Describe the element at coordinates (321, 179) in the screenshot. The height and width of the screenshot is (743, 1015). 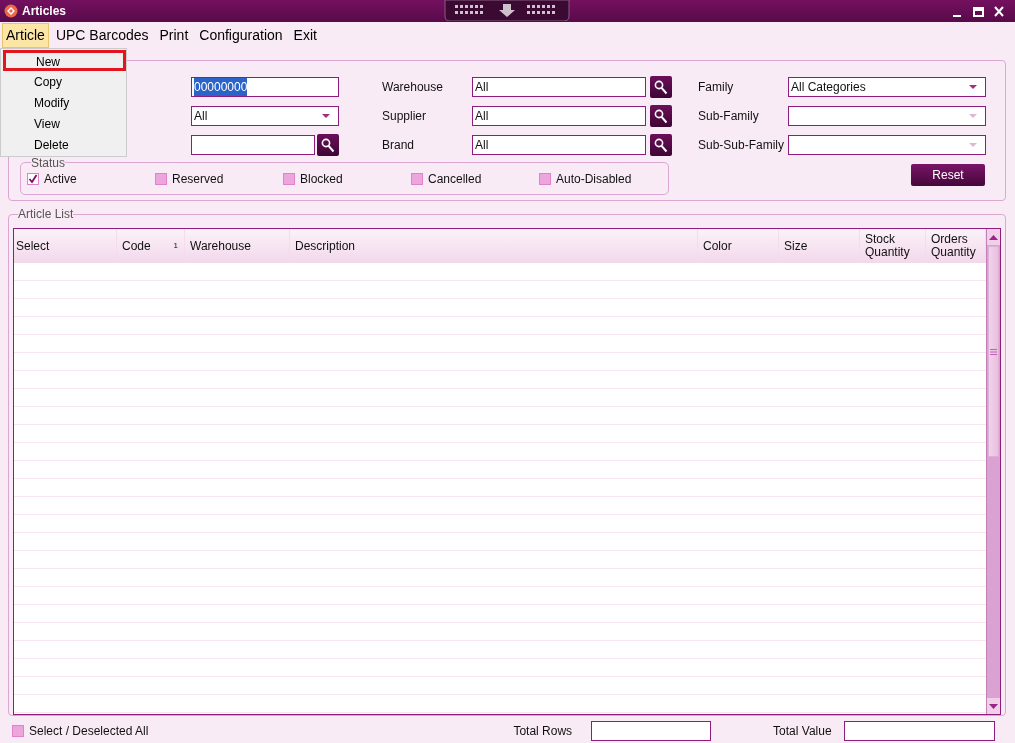
I see `checkbox-label: Blocked` at that location.